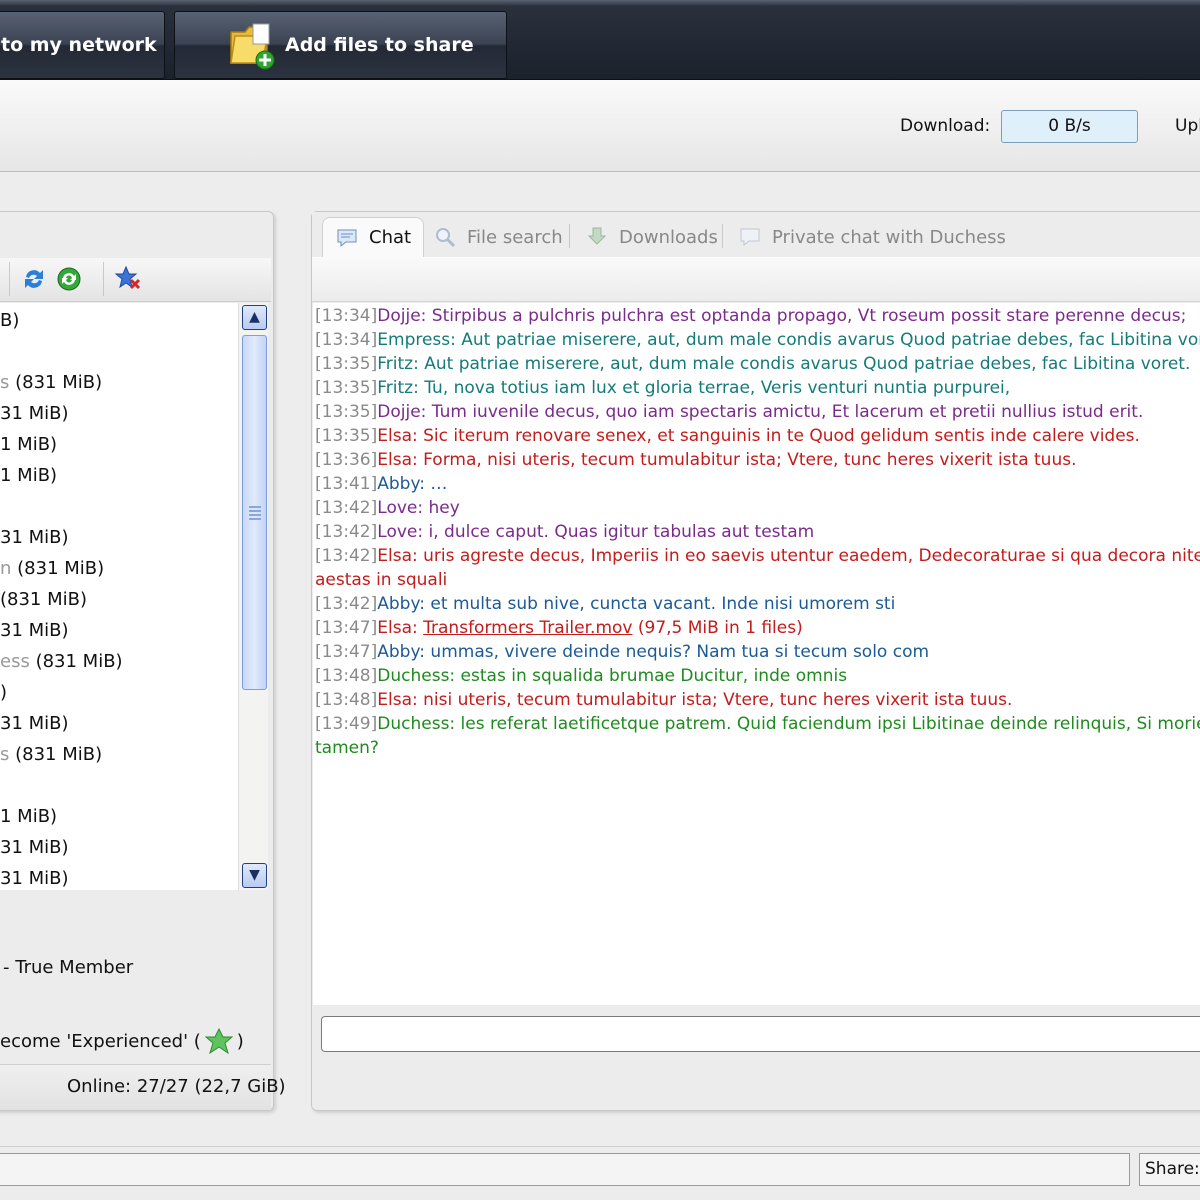 The width and height of the screenshot is (1200, 1200). Describe the element at coordinates (515, 237) in the screenshot. I see `tab-file-search-label: File search` at that location.